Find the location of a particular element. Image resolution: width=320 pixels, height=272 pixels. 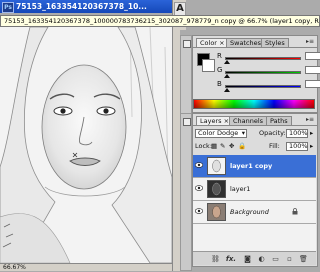

layer-name: layer1 is located at coordinates (240, 189).